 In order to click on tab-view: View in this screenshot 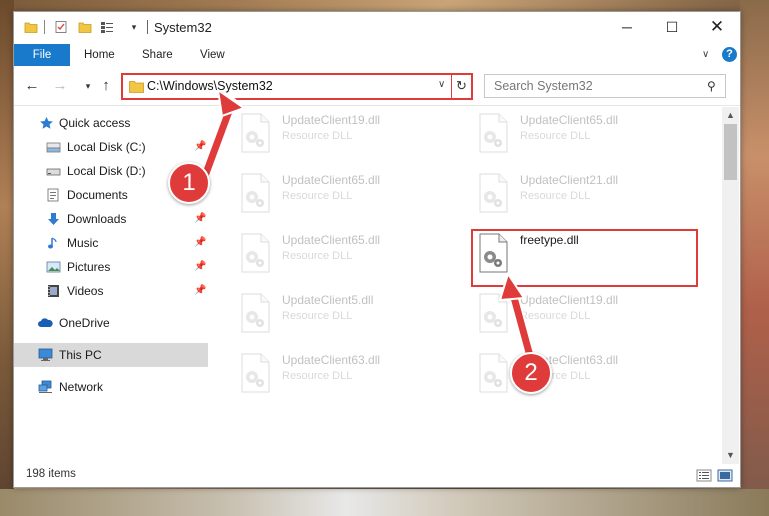, I will do `click(212, 55)`.